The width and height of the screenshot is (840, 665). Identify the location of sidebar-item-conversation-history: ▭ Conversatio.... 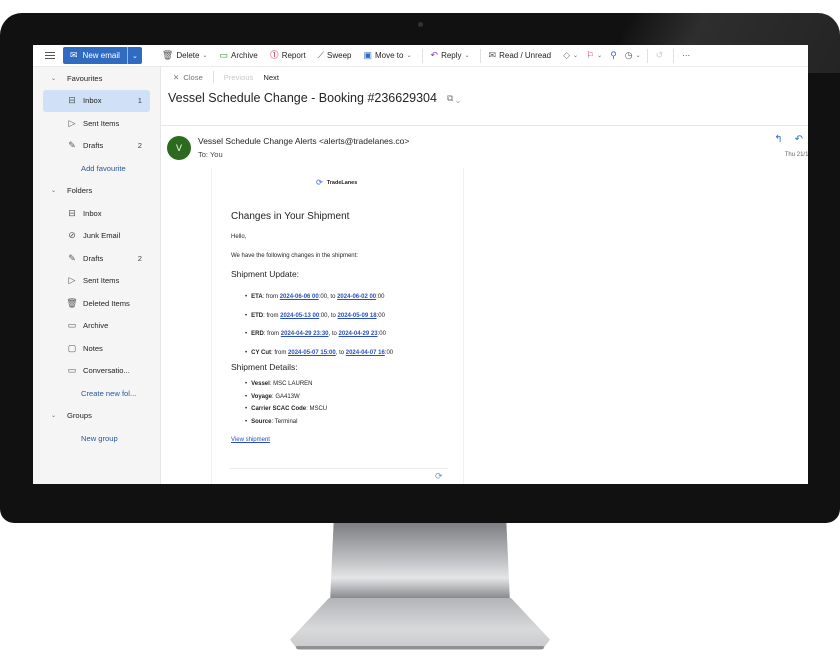
(96, 371).